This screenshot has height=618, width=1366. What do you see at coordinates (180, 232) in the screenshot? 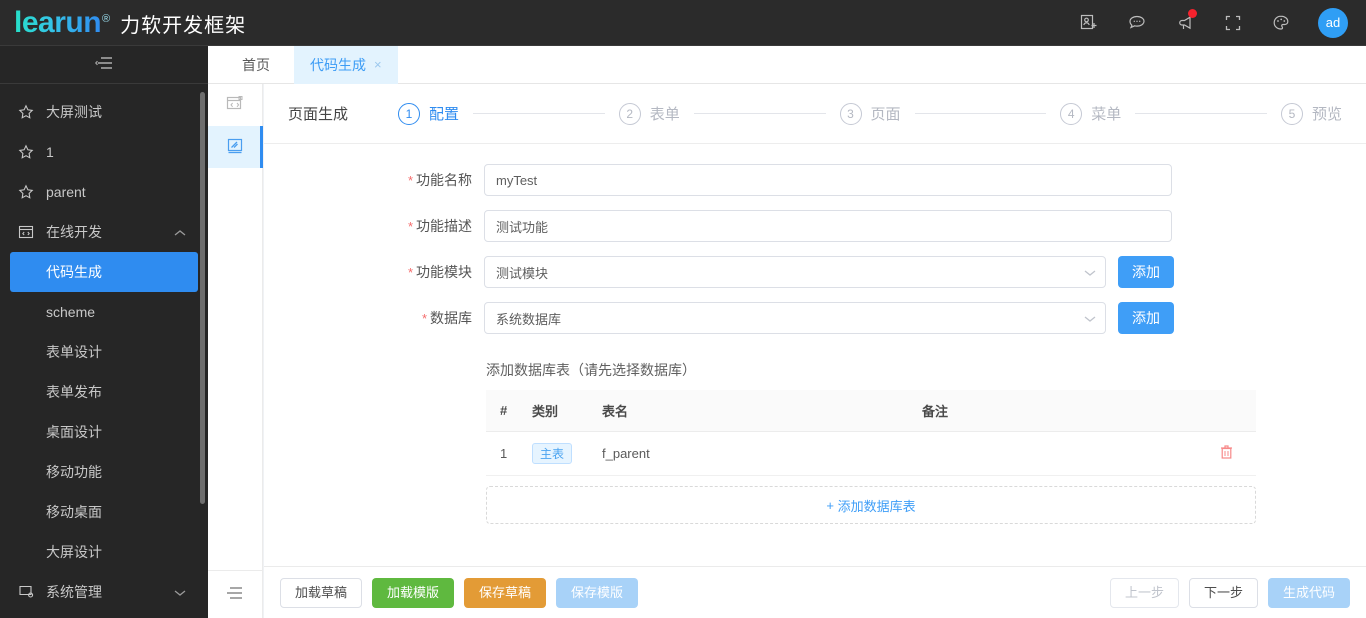
I see `chevron-up-icon` at bounding box center [180, 232].